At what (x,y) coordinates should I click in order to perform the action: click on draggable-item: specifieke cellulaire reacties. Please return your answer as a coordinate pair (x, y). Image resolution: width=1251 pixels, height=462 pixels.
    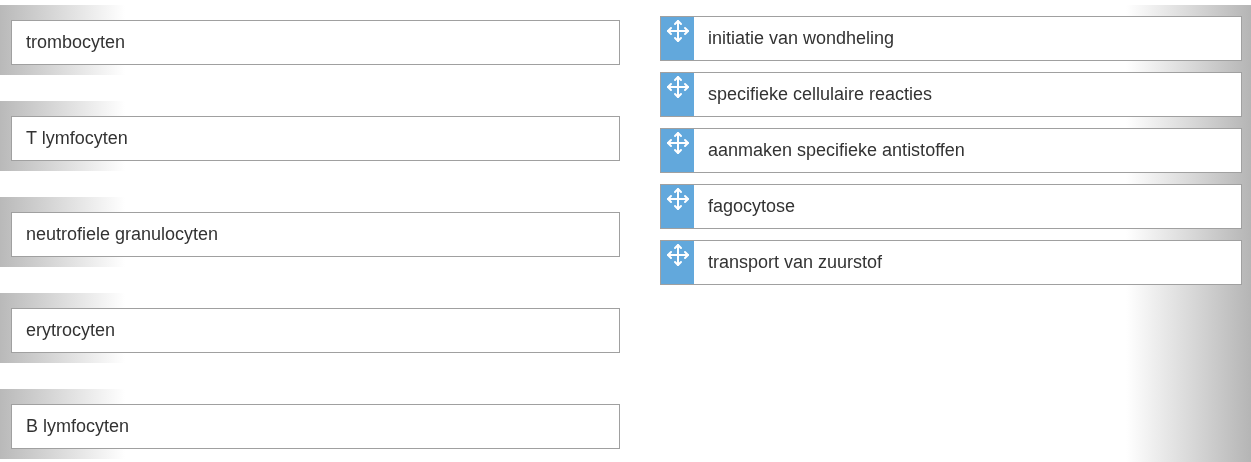
    Looking at the image, I should click on (951, 94).